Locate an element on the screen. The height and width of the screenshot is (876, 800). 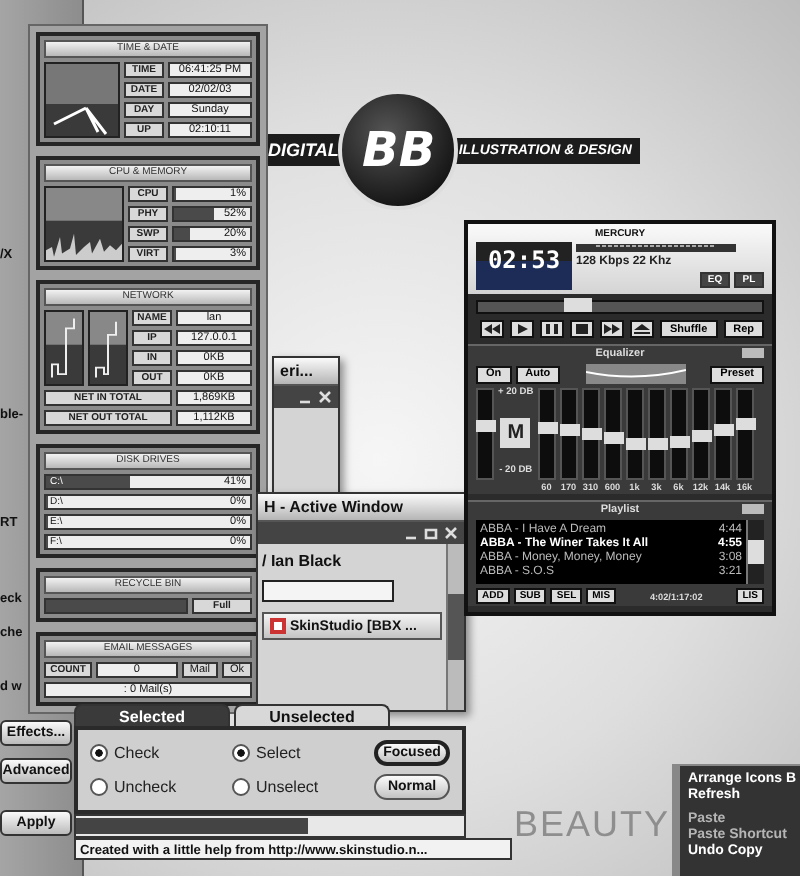
maximize-icon is located at coordinates (431, 533).